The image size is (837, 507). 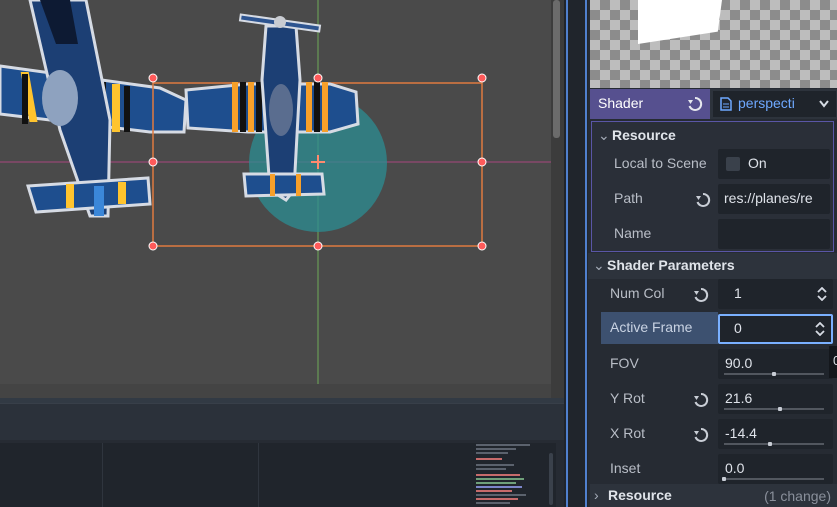 What do you see at coordinates (739, 363) in the screenshot?
I see `param-value-fov: 90.0` at bounding box center [739, 363].